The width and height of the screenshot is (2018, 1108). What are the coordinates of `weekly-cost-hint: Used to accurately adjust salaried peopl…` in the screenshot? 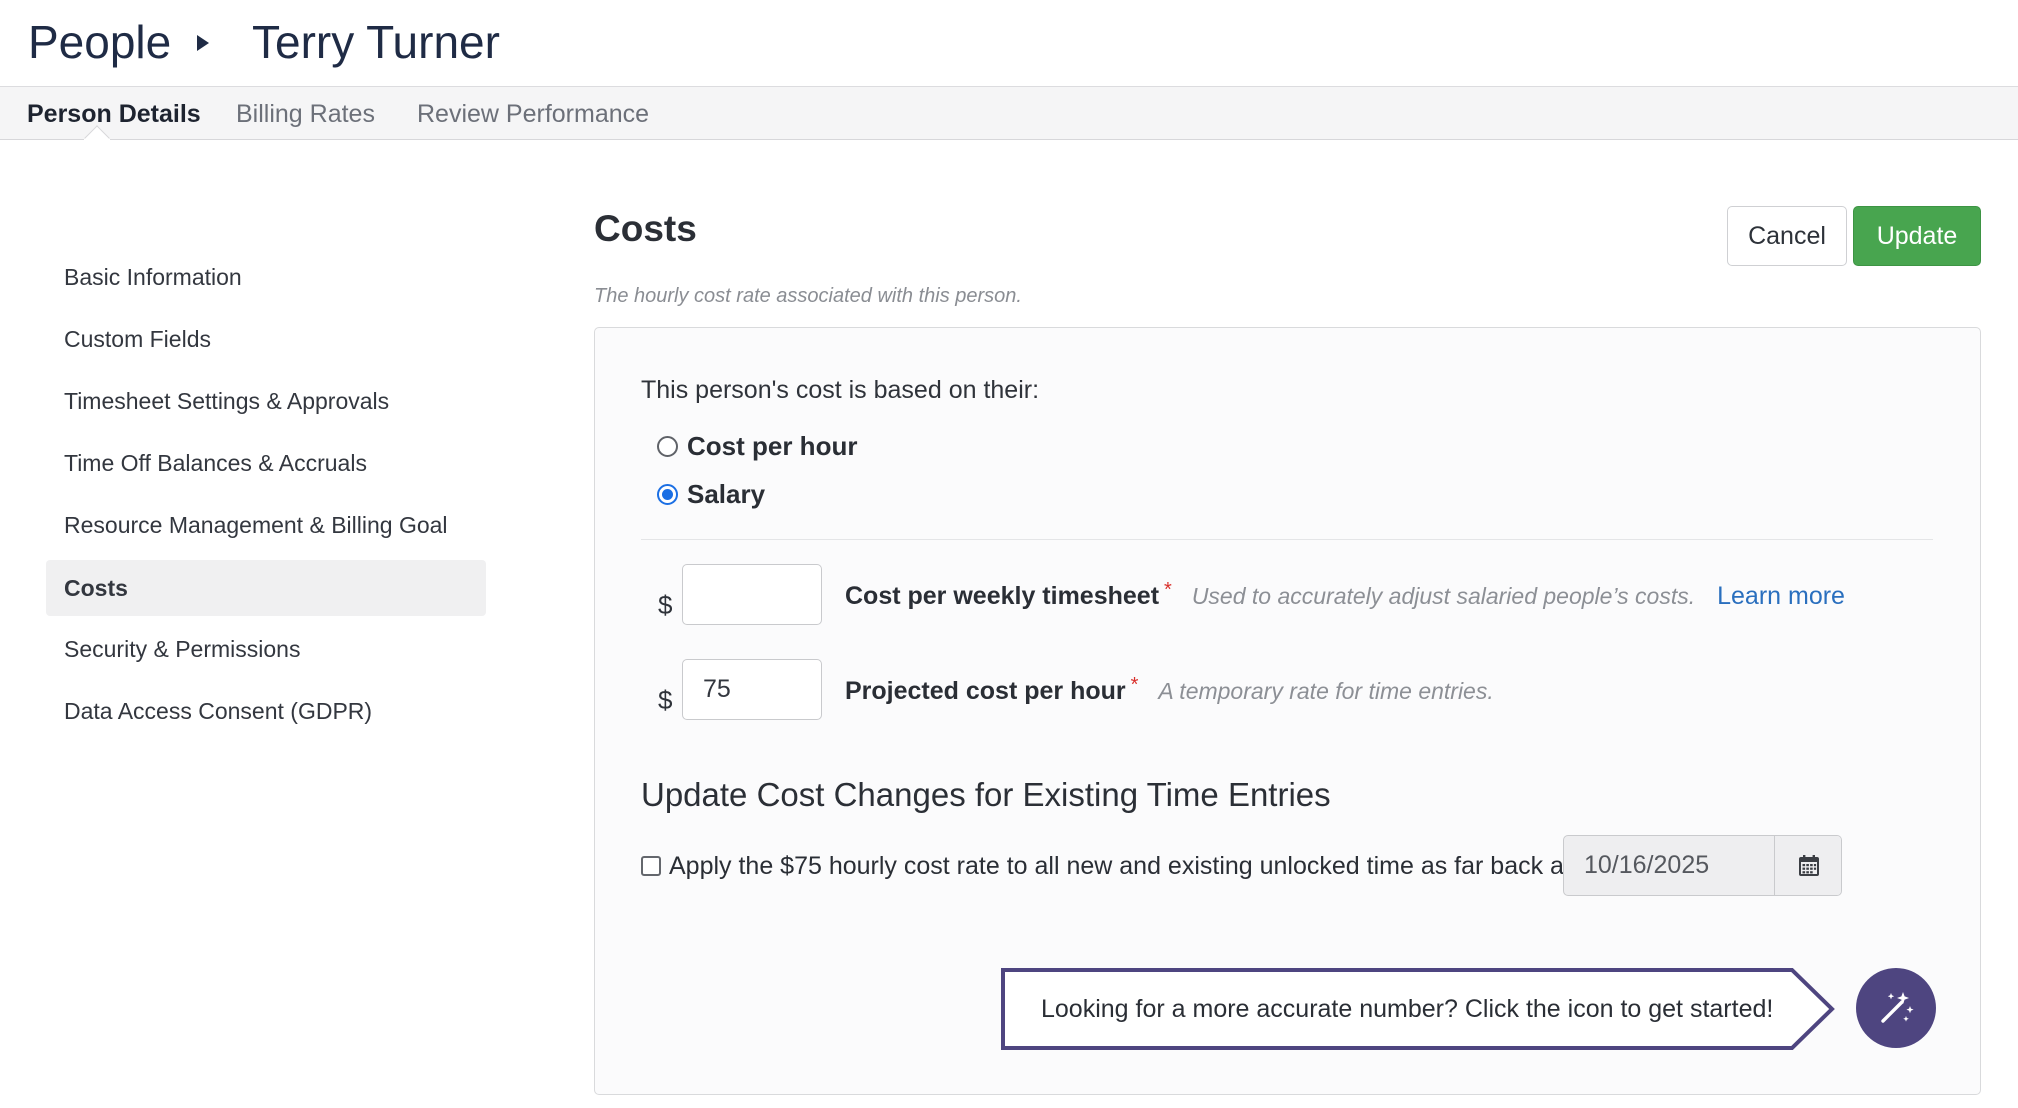 It's located at (1443, 595).